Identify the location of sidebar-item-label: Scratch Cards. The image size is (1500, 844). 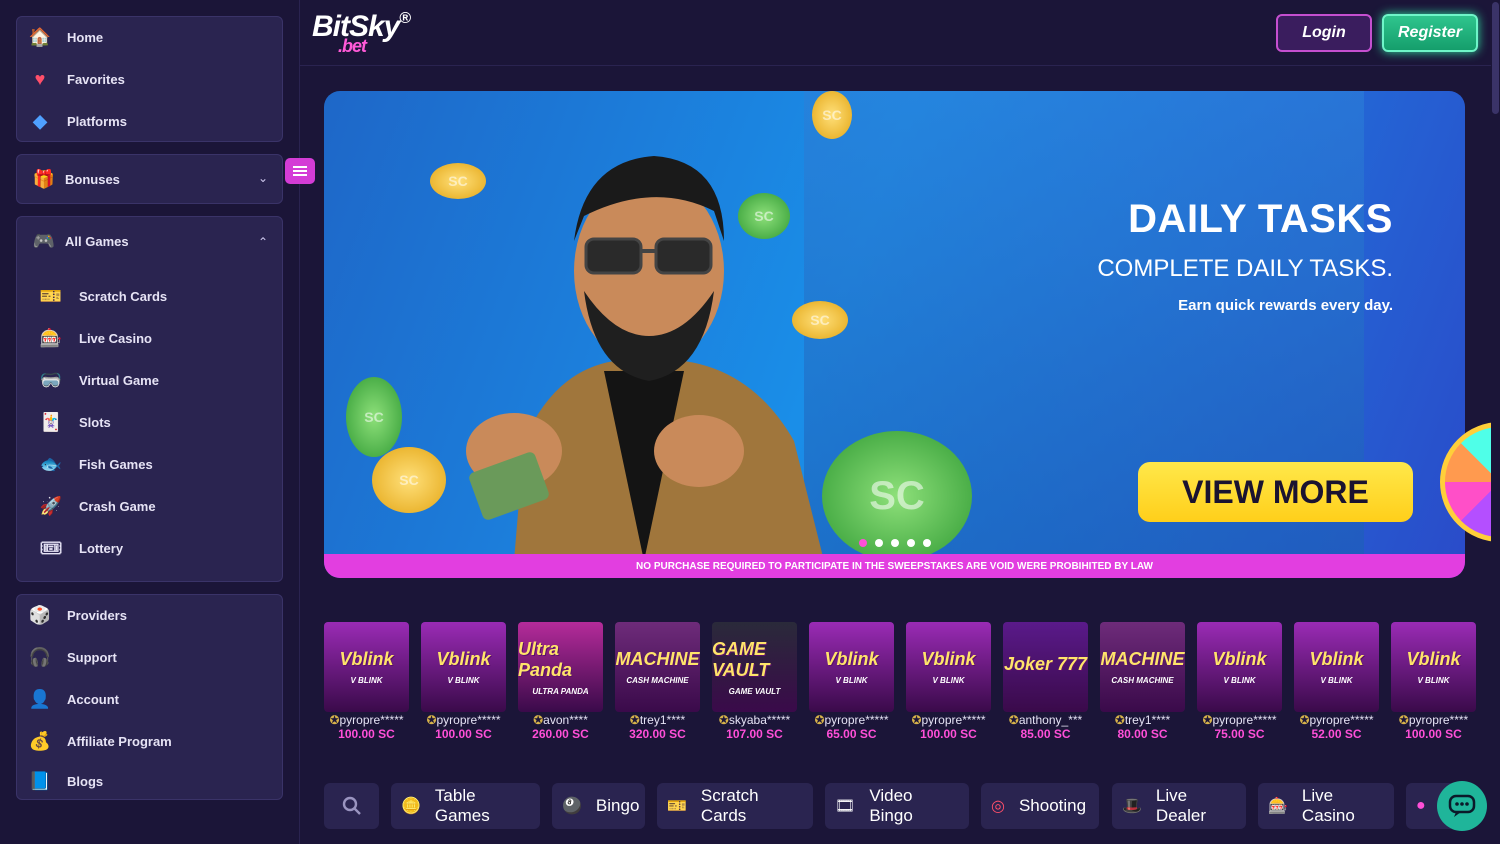
(123, 296).